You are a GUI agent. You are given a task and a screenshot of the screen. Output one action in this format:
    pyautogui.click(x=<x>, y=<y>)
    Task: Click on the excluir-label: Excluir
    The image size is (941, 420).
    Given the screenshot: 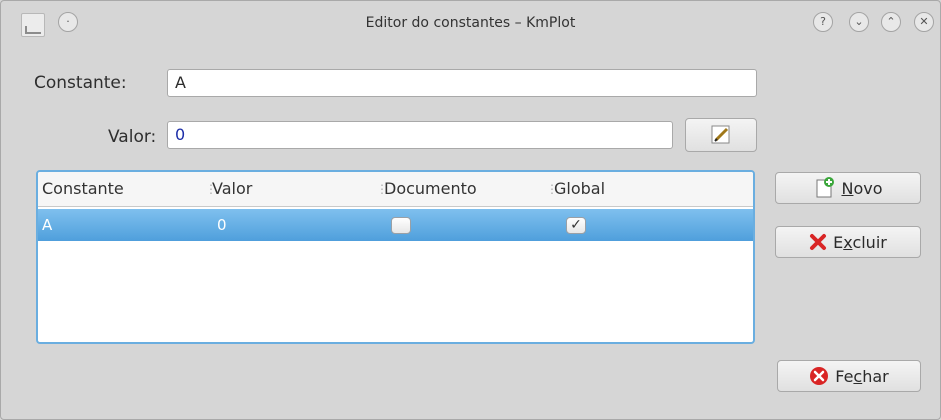 What is the action you would take?
    pyautogui.click(x=860, y=242)
    